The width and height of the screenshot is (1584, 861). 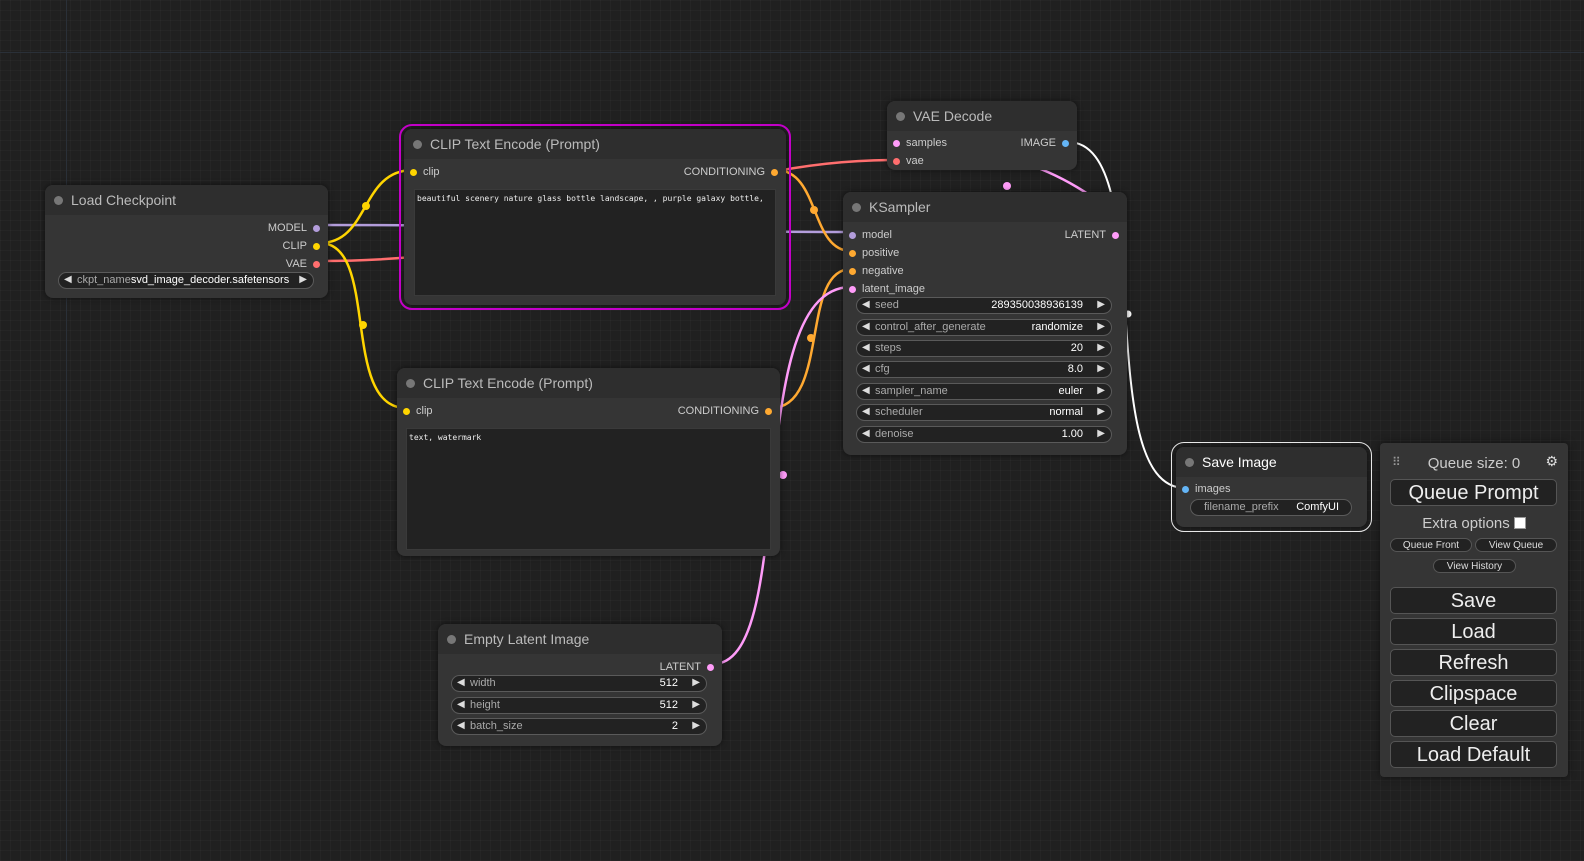 What do you see at coordinates (982, 116) in the screenshot?
I see `node-title: VAE Decode` at bounding box center [982, 116].